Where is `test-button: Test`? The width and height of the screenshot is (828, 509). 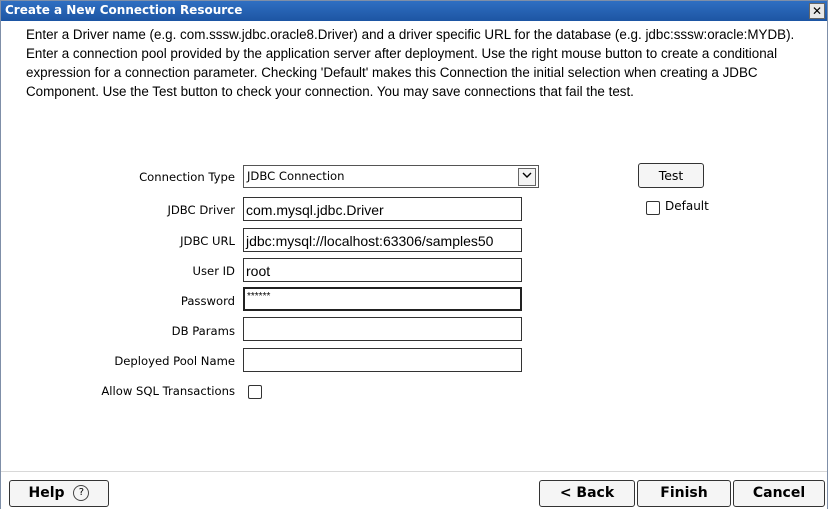
test-button: Test is located at coordinates (671, 175).